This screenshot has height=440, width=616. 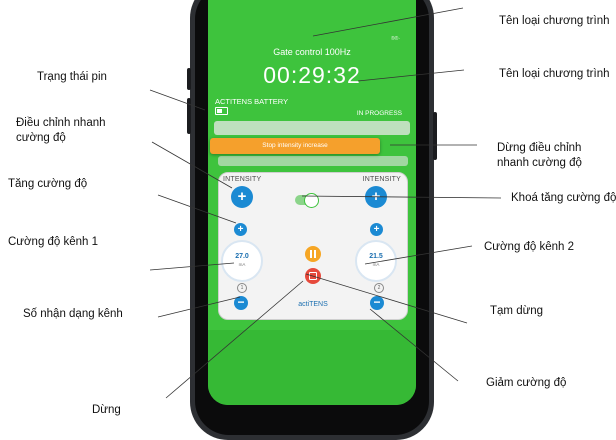 I want to click on callout-stop-adjust-line2: nhanh cường độ, so click(x=539, y=163).